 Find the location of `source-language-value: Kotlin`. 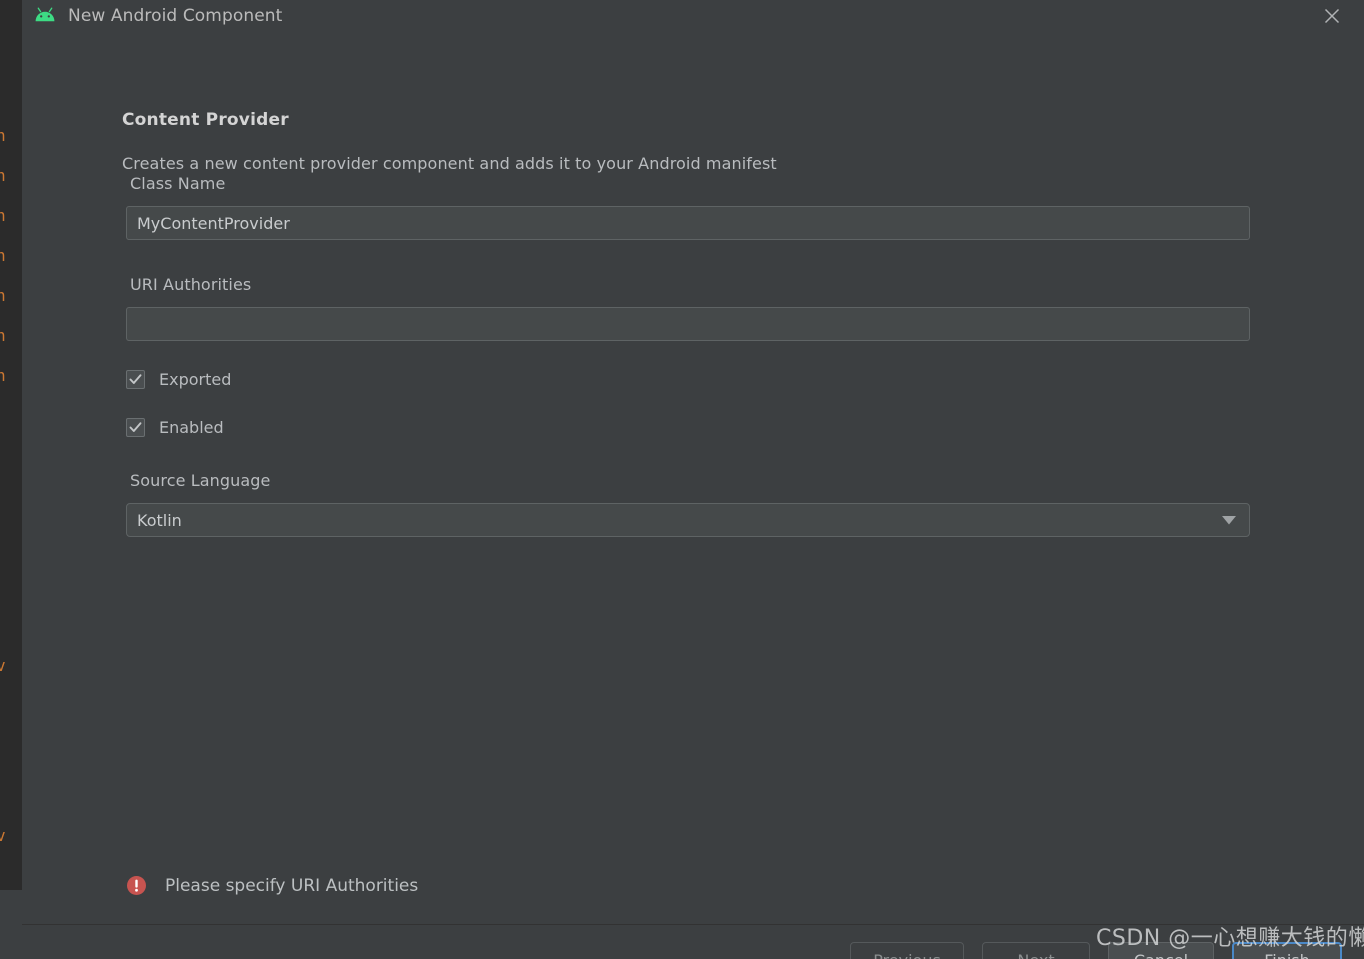

source-language-value: Kotlin is located at coordinates (159, 520).